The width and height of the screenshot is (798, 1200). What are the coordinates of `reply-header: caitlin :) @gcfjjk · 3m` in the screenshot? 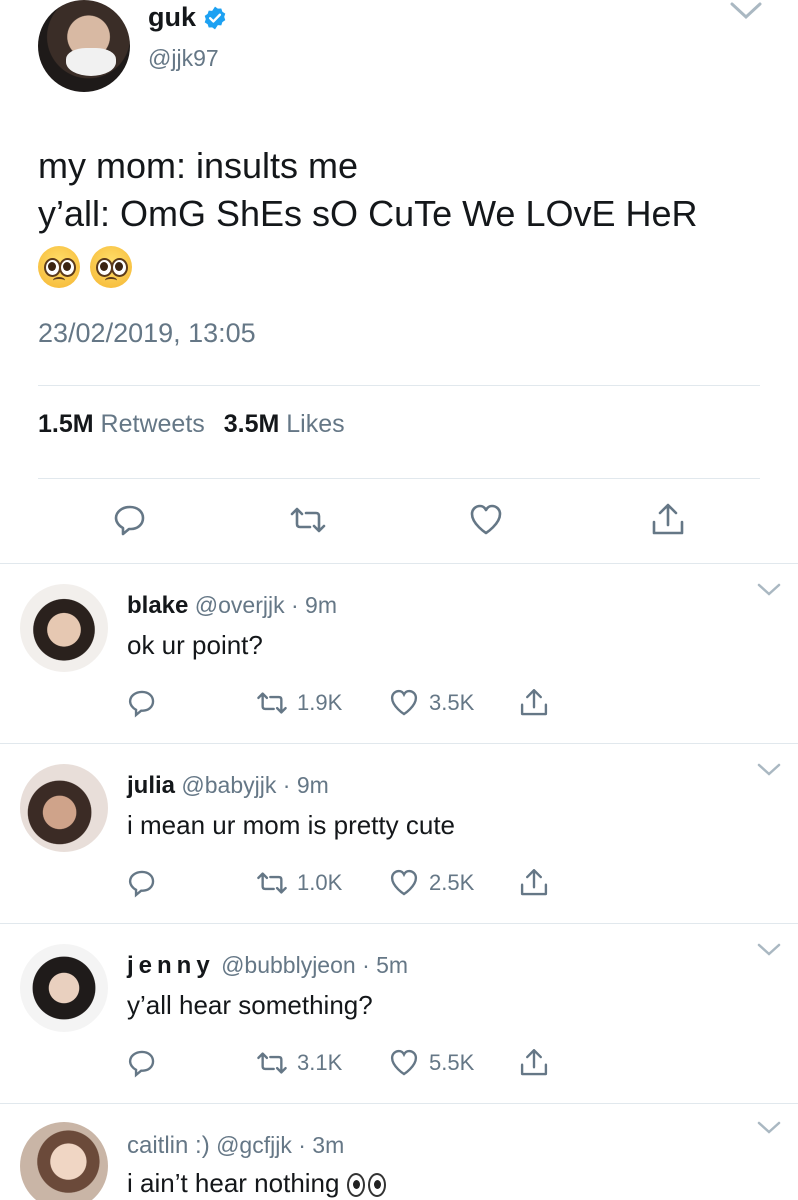 It's located at (235, 1146).